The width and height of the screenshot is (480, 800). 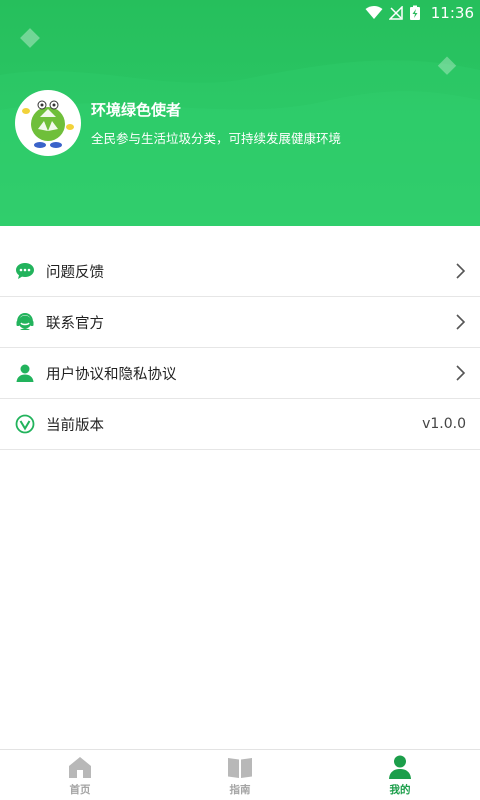 I want to click on tab-label: 首页, so click(x=80, y=790).